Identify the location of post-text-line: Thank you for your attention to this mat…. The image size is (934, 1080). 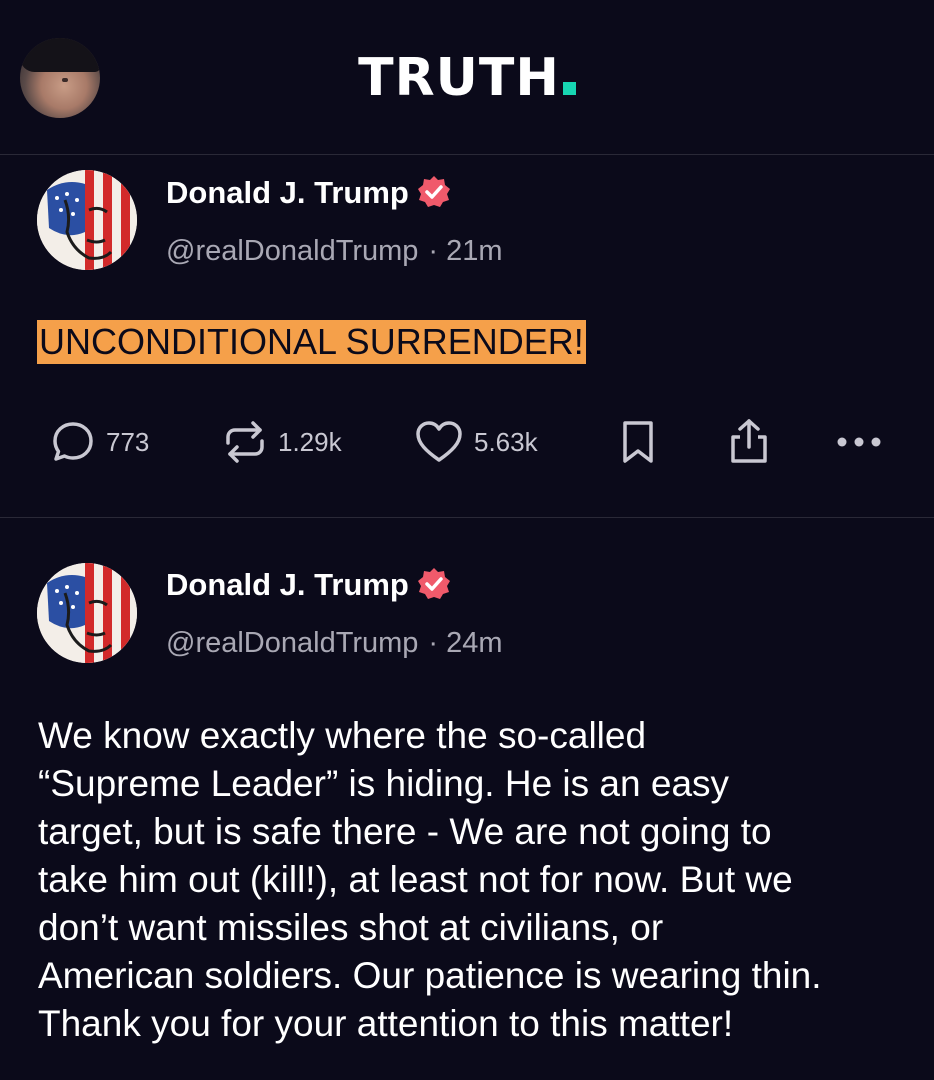
(386, 1023).